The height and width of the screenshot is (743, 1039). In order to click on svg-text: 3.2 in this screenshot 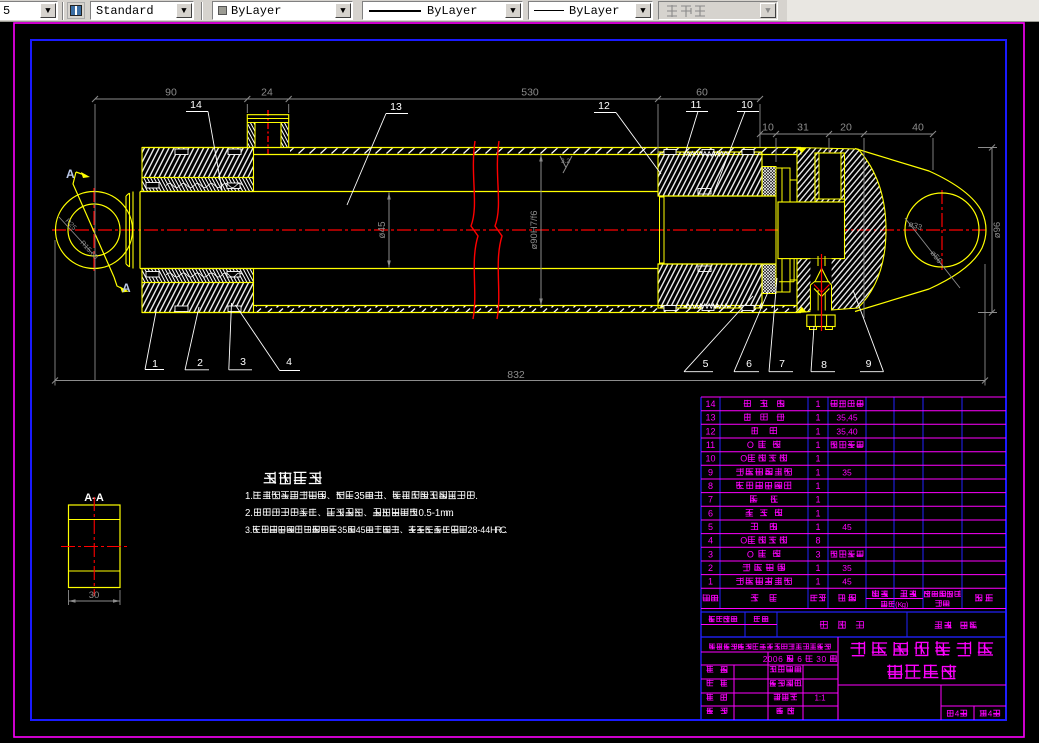, I will do `click(565, 161)`.